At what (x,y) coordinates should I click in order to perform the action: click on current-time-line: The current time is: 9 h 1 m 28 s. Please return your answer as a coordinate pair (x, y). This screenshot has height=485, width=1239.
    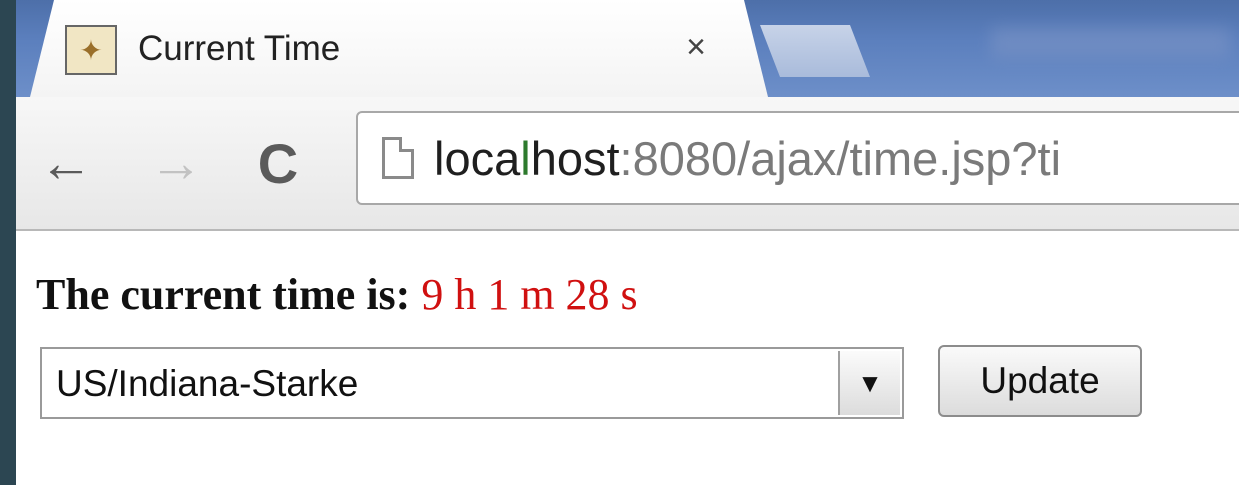
    Looking at the image, I should click on (337, 294).